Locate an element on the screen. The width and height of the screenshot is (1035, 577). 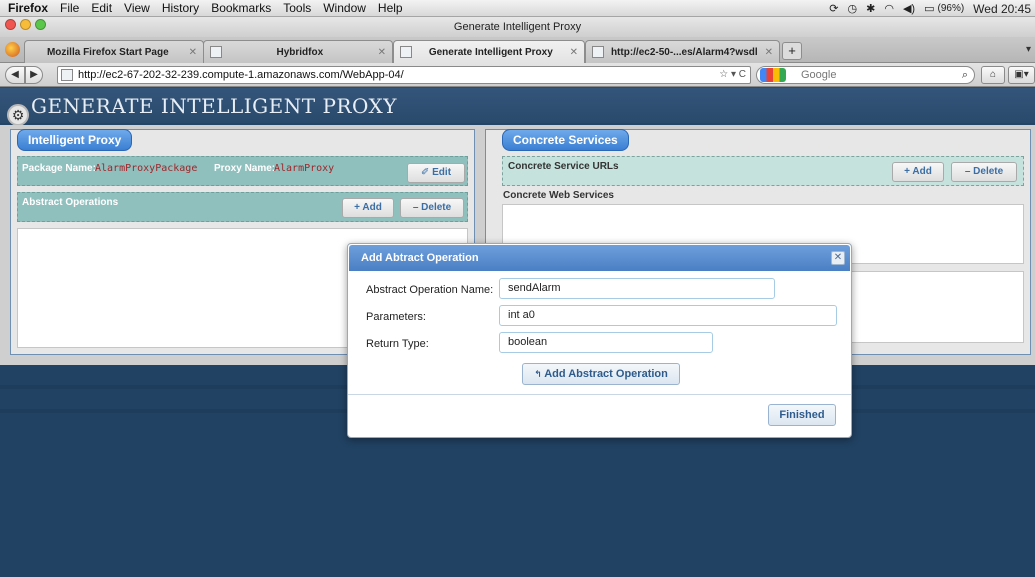
add-abstract-operation-label: Add Abstract Operation is located at coordinates (606, 374).